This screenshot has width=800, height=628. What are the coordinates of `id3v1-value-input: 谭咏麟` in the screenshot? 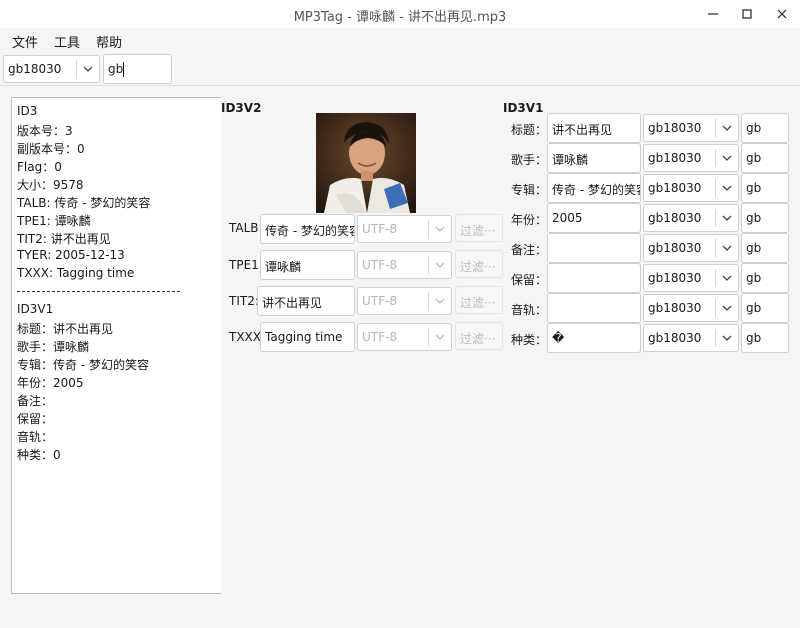 It's located at (594, 158).